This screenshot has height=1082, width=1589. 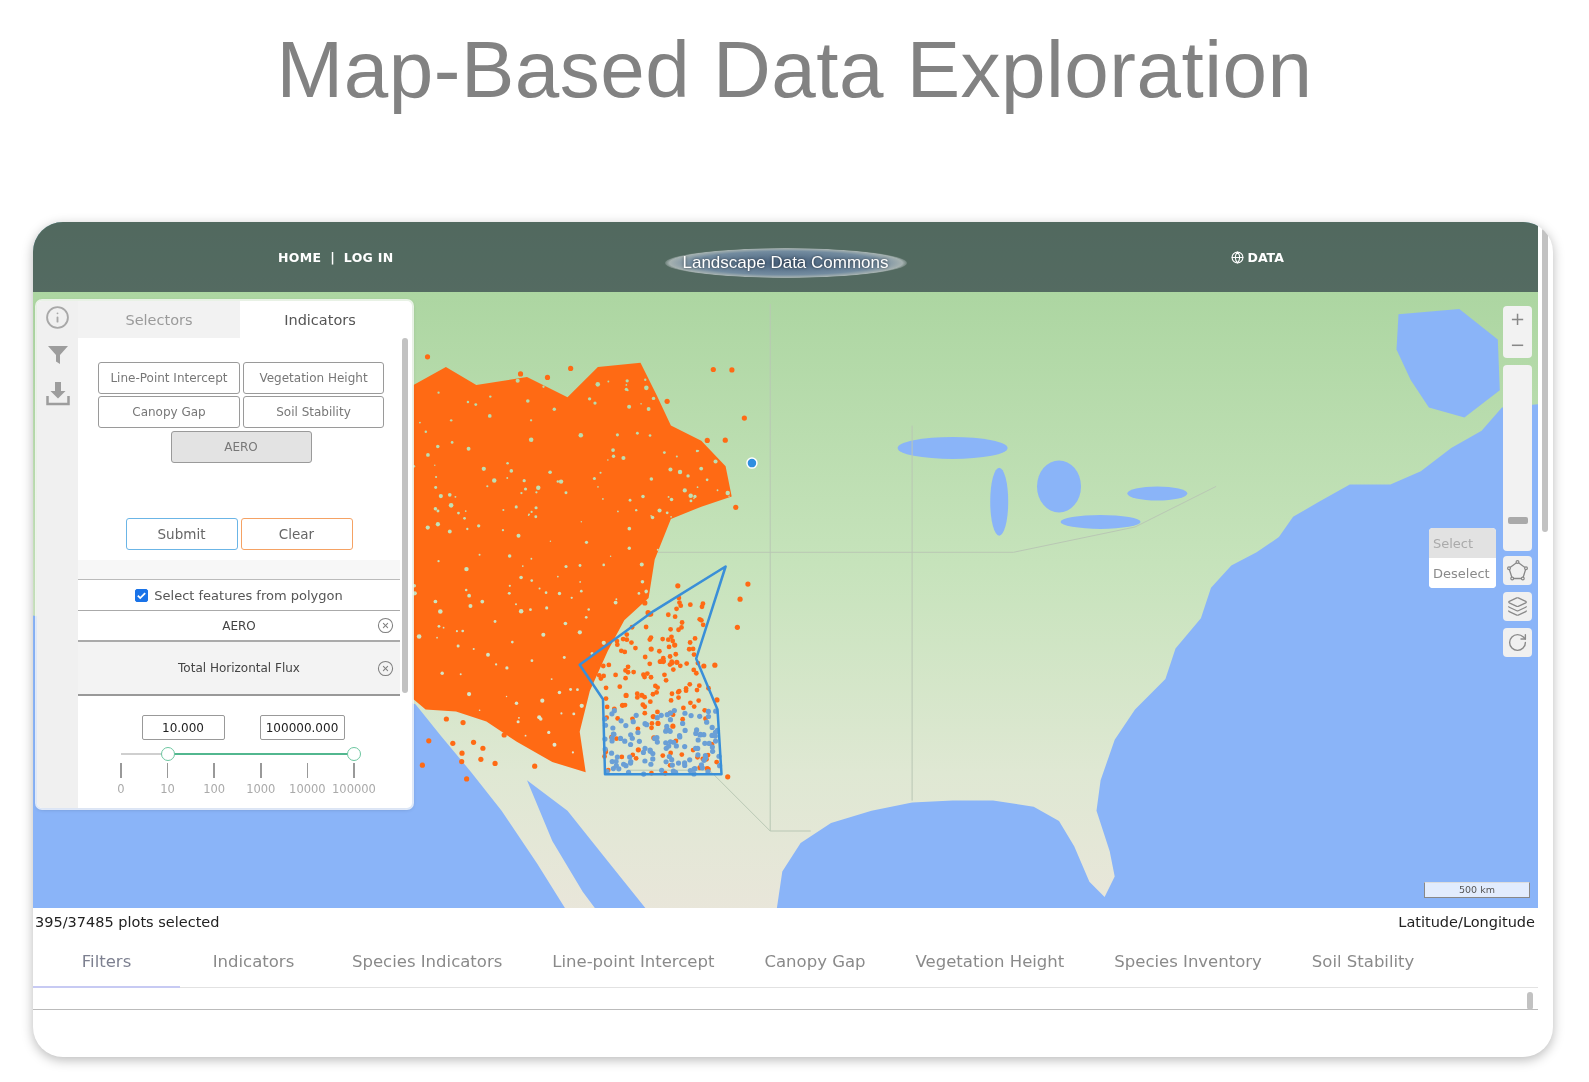 I want to click on info-icon, so click(x=57, y=317).